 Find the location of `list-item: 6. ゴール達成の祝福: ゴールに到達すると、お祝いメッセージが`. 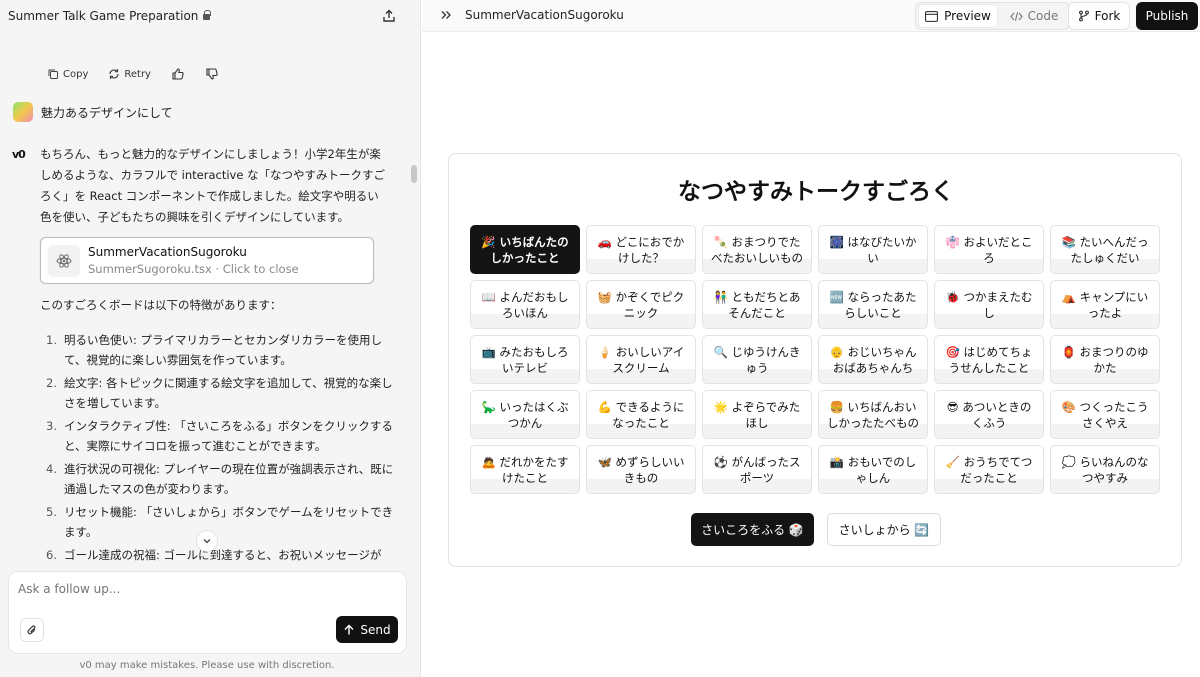

list-item: 6. ゴール達成の祝福: ゴールに到達すると、お祝いメッセージが is located at coordinates (214, 555).